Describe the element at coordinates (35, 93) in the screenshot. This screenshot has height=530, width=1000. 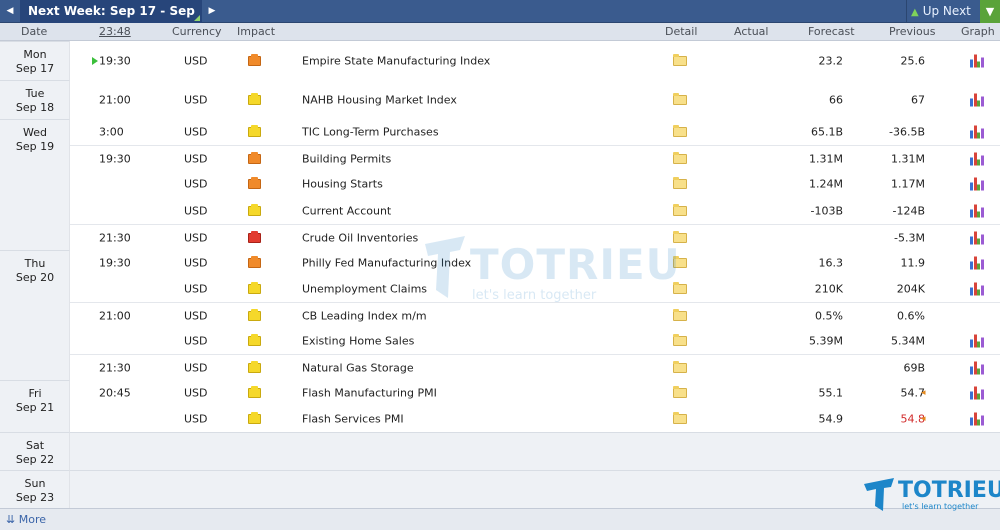
I see `day-weekday: Tue` at that location.